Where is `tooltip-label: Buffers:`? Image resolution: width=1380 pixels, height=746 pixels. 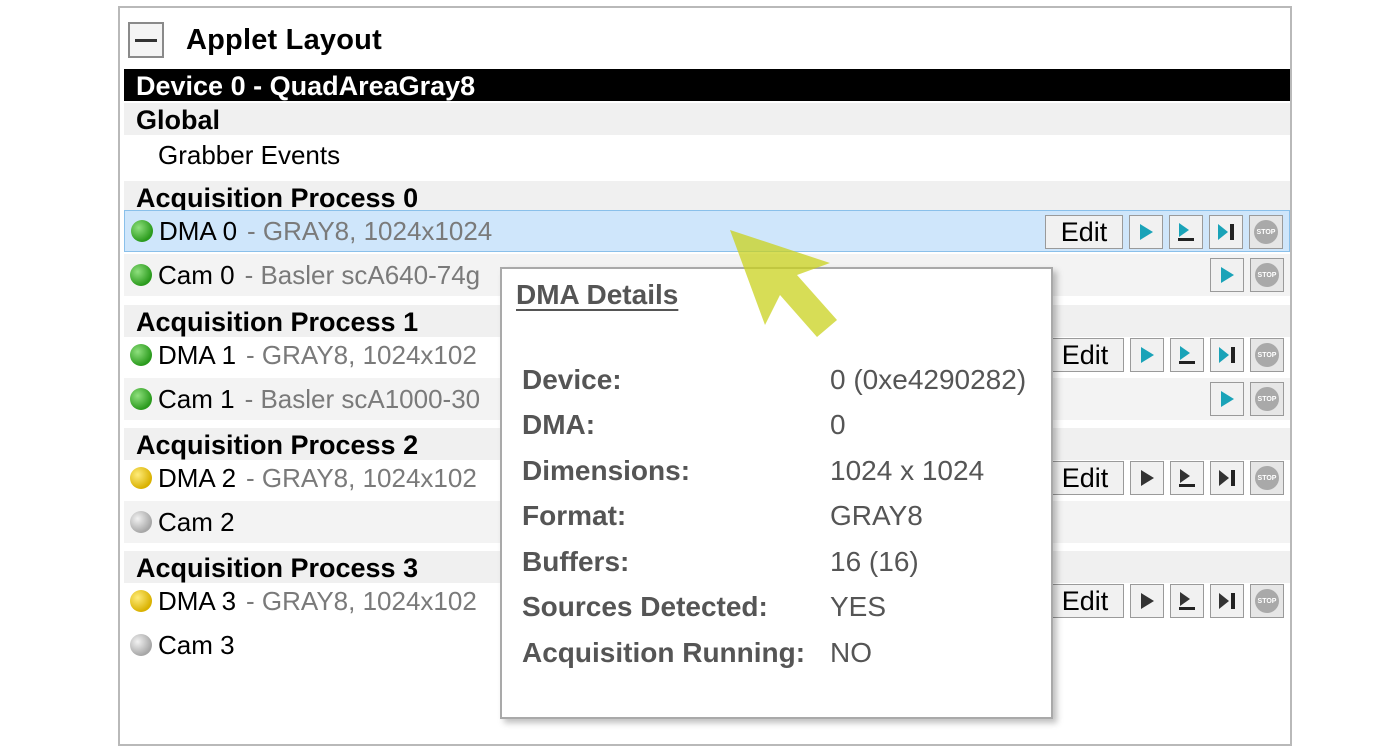 tooltip-label: Buffers: is located at coordinates (576, 561).